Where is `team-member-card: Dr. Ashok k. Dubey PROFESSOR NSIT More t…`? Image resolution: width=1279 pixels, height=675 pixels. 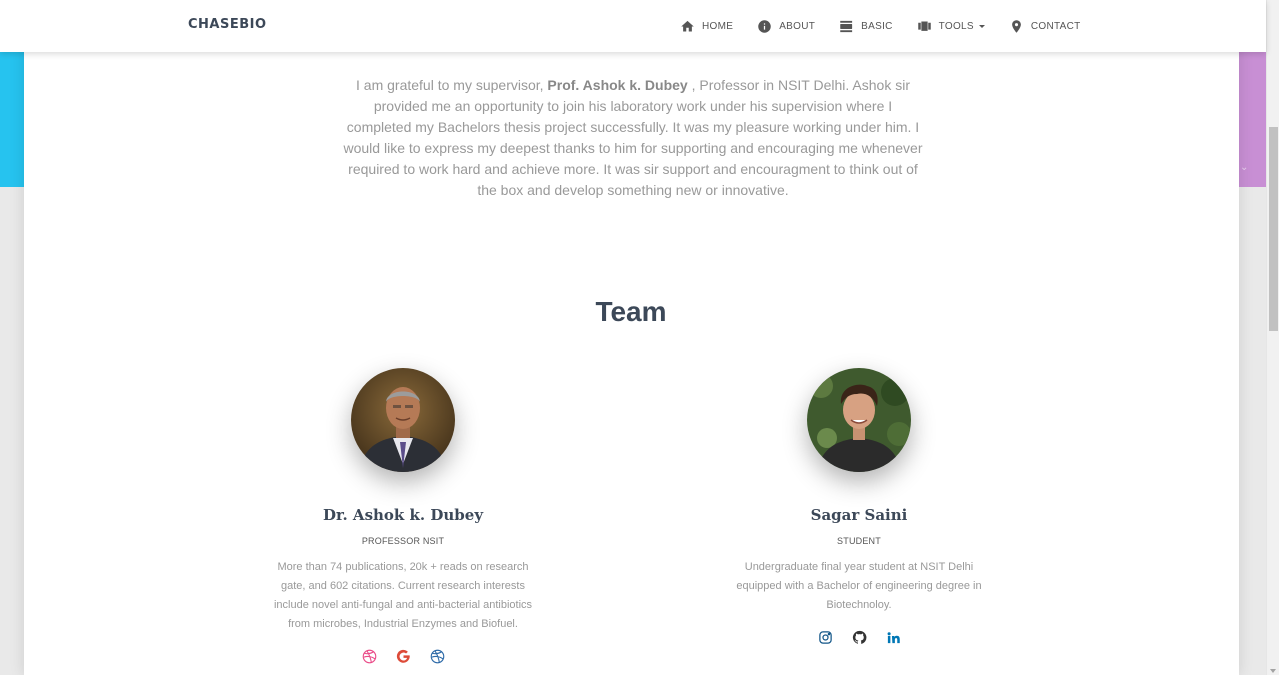
team-member-card: Dr. Ashok k. Dubey PROFESSOR NSIT More t… is located at coordinates (403, 517).